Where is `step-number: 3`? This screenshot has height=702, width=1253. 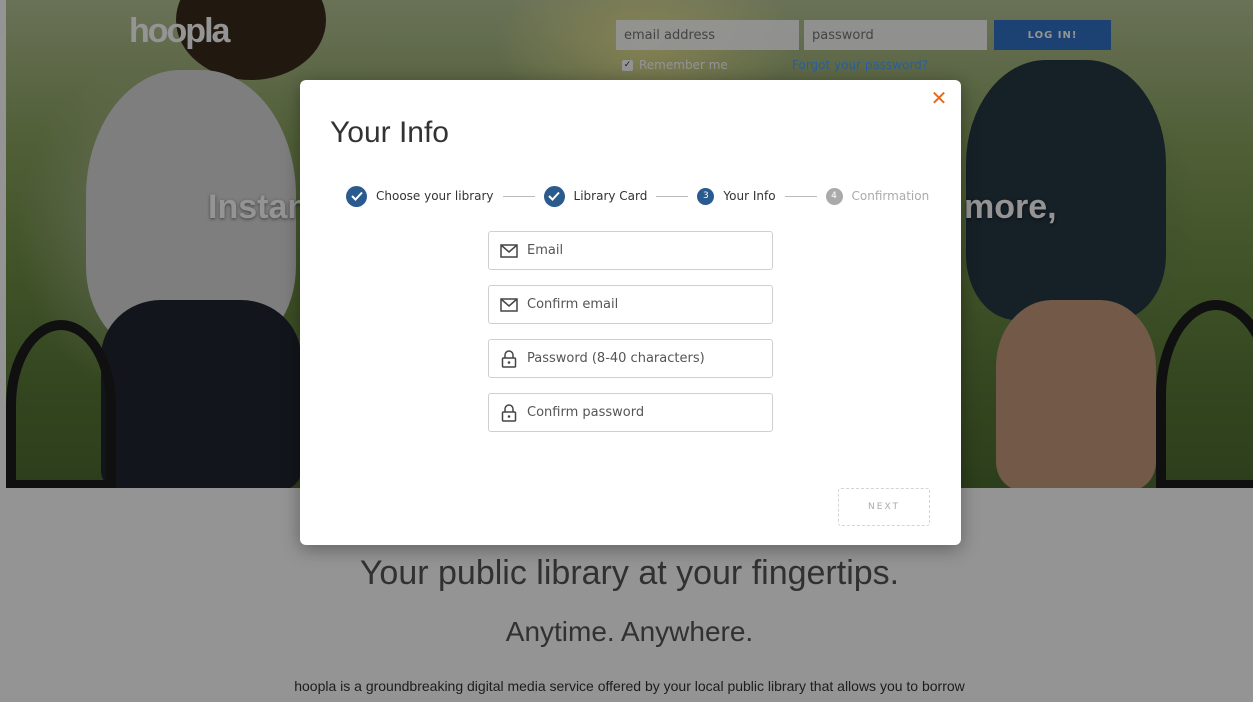 step-number: 3 is located at coordinates (706, 196).